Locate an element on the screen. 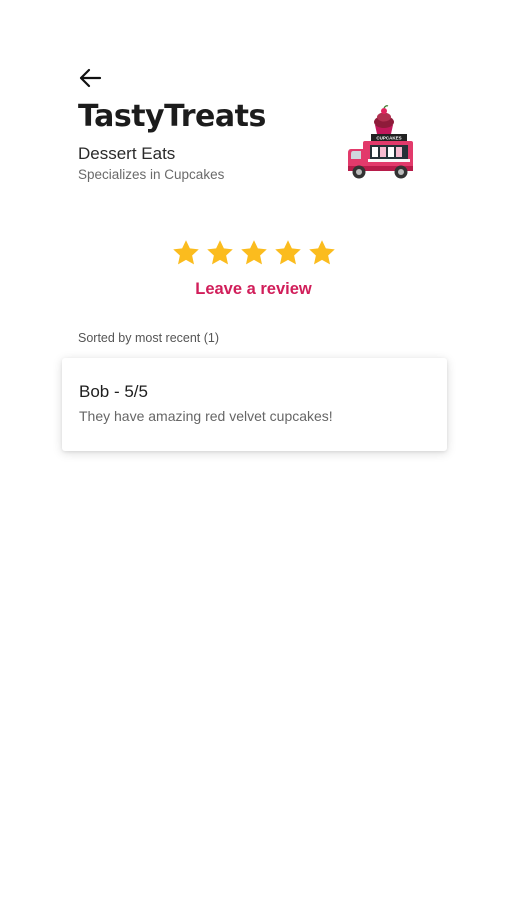  truck-category: Dessert Eats is located at coordinates (127, 153).